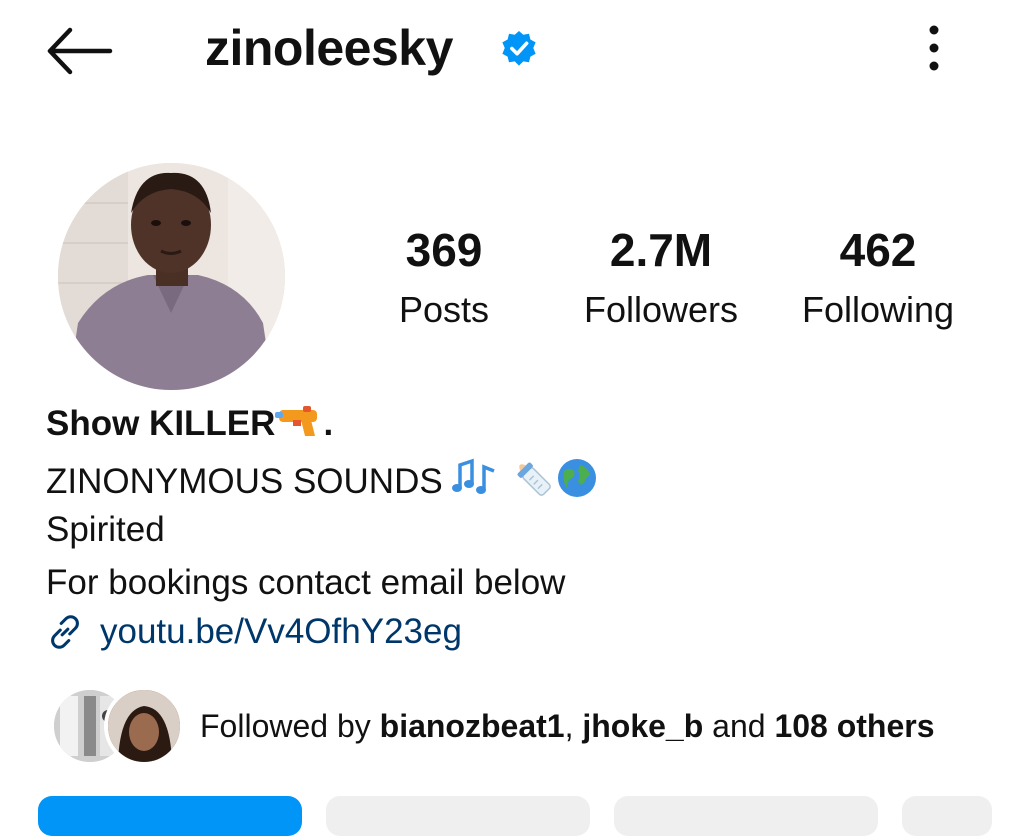 The image size is (1024, 836). What do you see at coordinates (249, 481) in the screenshot?
I see `bio-line-1-text: ZINONYMOUS SOUNDS` at bounding box center [249, 481].